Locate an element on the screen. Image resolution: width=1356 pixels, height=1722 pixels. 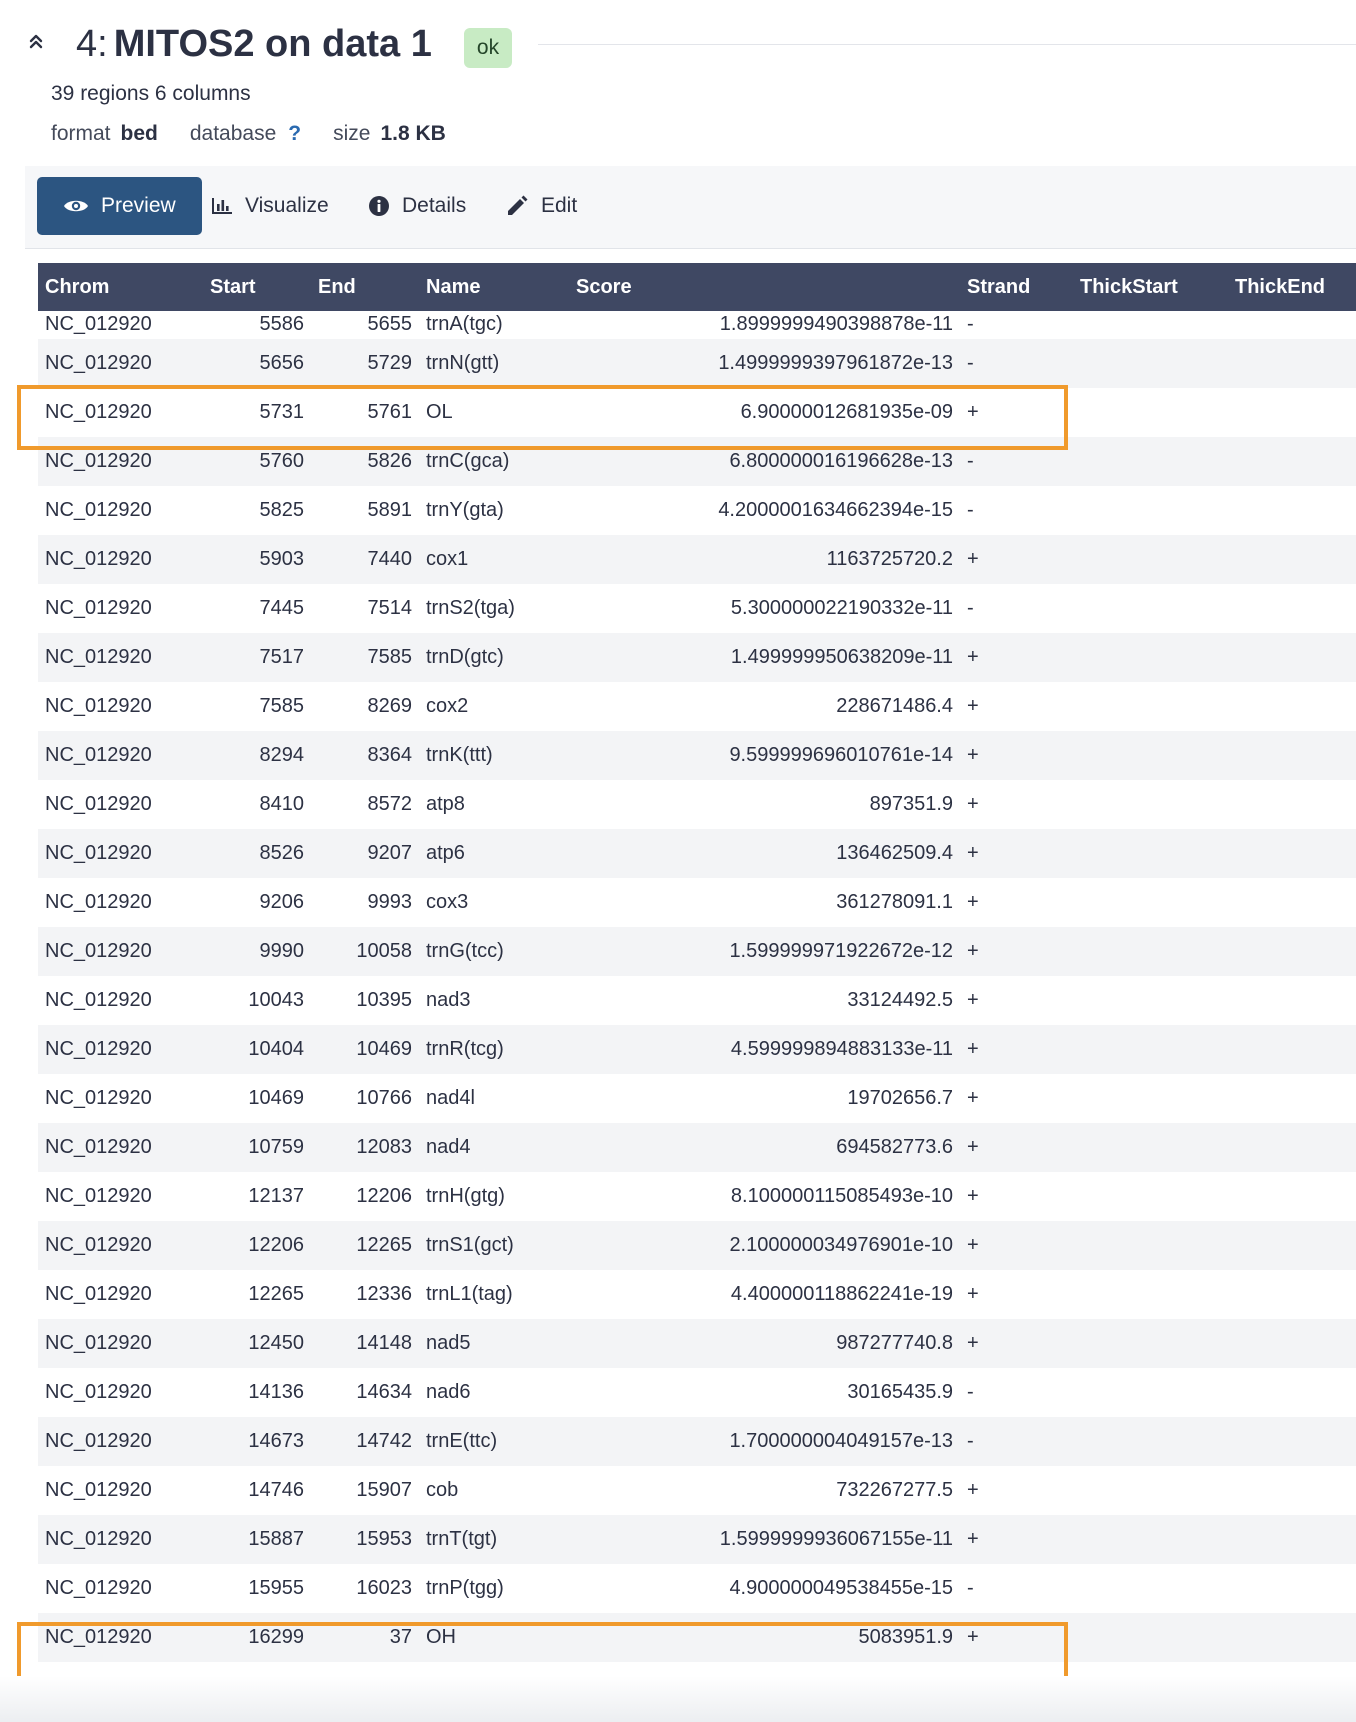
dataset-header: 4: MITOS2 on data 1 ok is located at coordinates (678, 40).